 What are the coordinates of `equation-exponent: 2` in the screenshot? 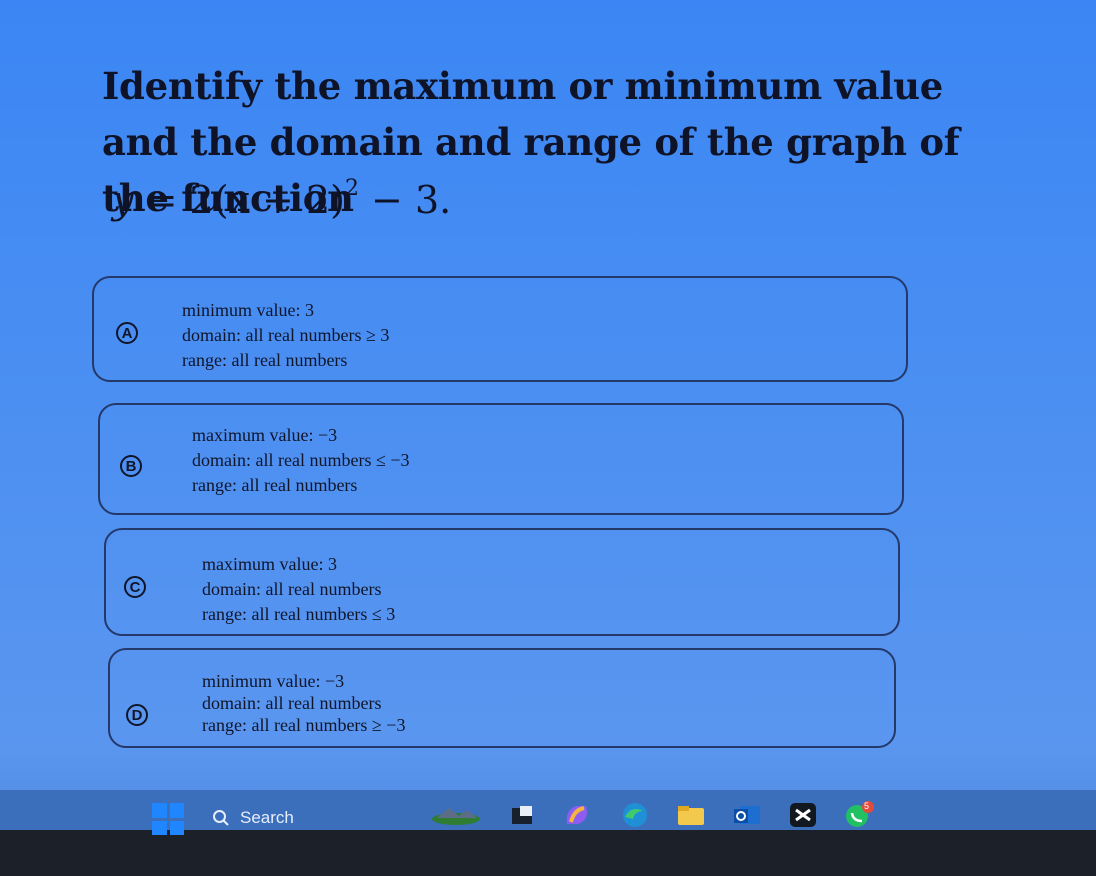 It's located at (351, 189).